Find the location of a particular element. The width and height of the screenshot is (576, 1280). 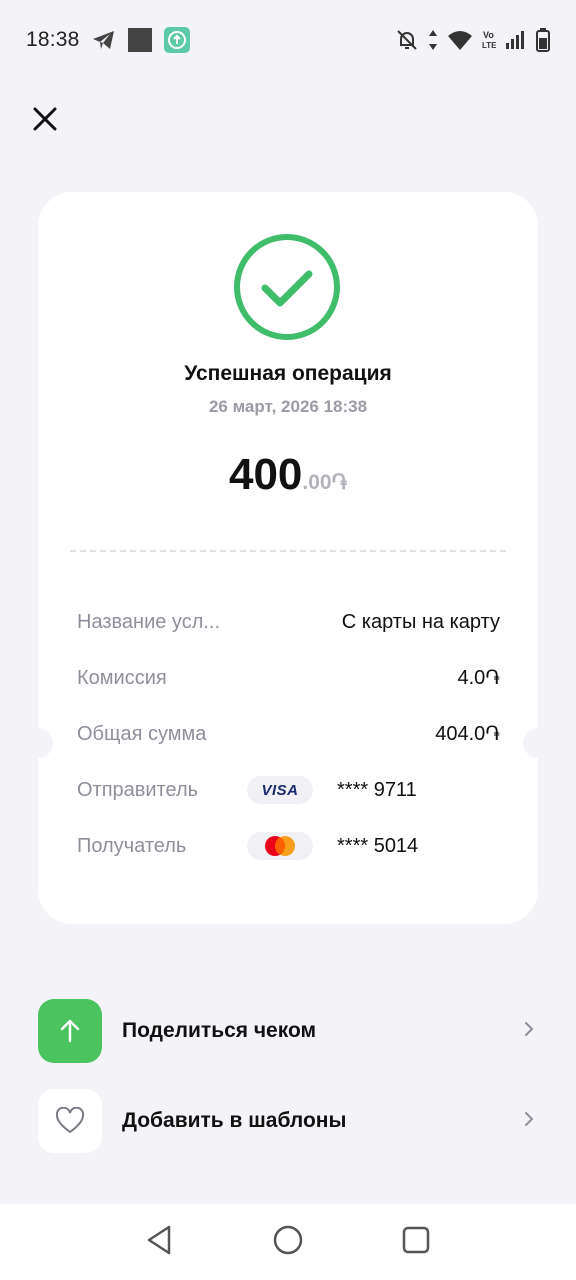

detail-row-sender: Отправитель VISA **** 9711 is located at coordinates (288, 790).